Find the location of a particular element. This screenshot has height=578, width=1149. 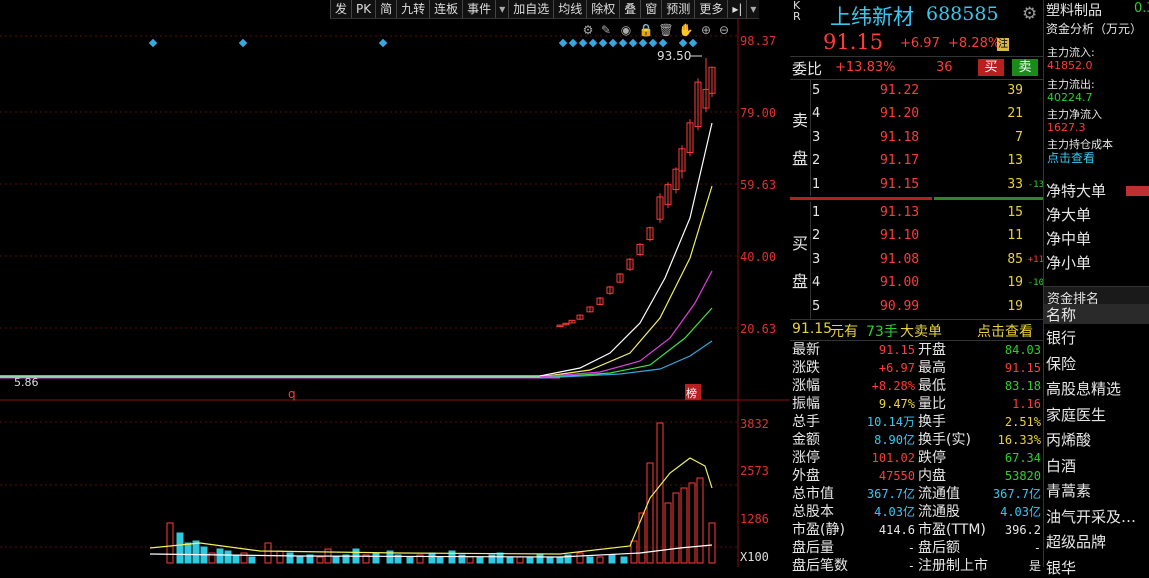

brush-icon: ✎ is located at coordinates (606, 30).